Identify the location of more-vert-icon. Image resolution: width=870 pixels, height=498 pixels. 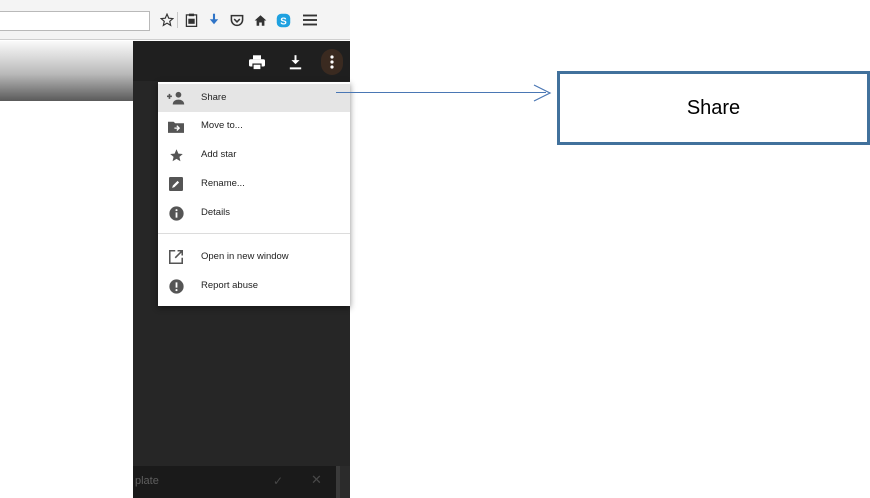
(332, 62).